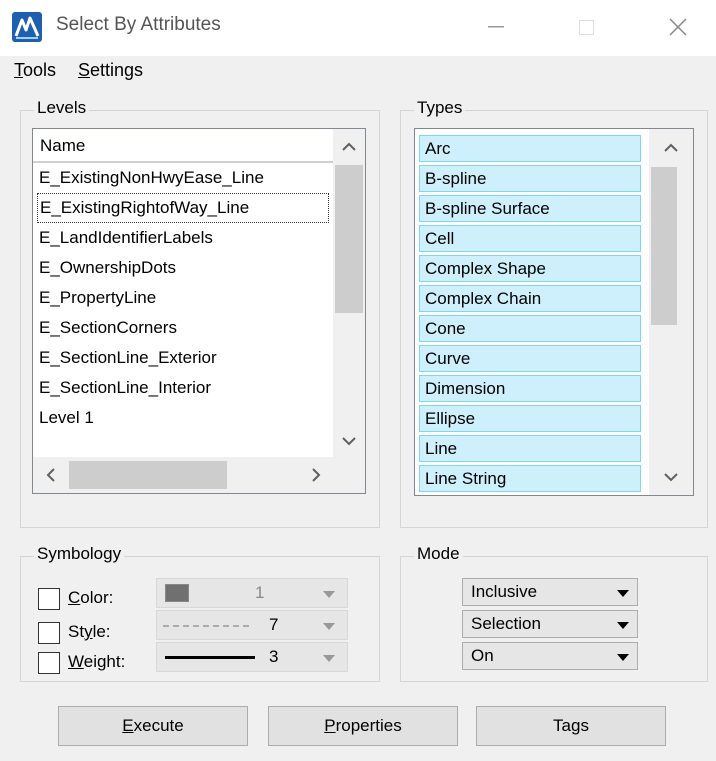 The height and width of the screenshot is (761, 716). What do you see at coordinates (108, 328) in the screenshot?
I see `level-row: E_SectionCorners` at bounding box center [108, 328].